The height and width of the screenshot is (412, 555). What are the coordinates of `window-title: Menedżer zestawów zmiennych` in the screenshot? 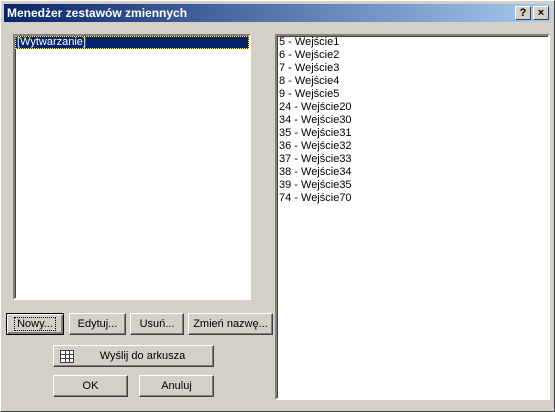 It's located at (97, 13).